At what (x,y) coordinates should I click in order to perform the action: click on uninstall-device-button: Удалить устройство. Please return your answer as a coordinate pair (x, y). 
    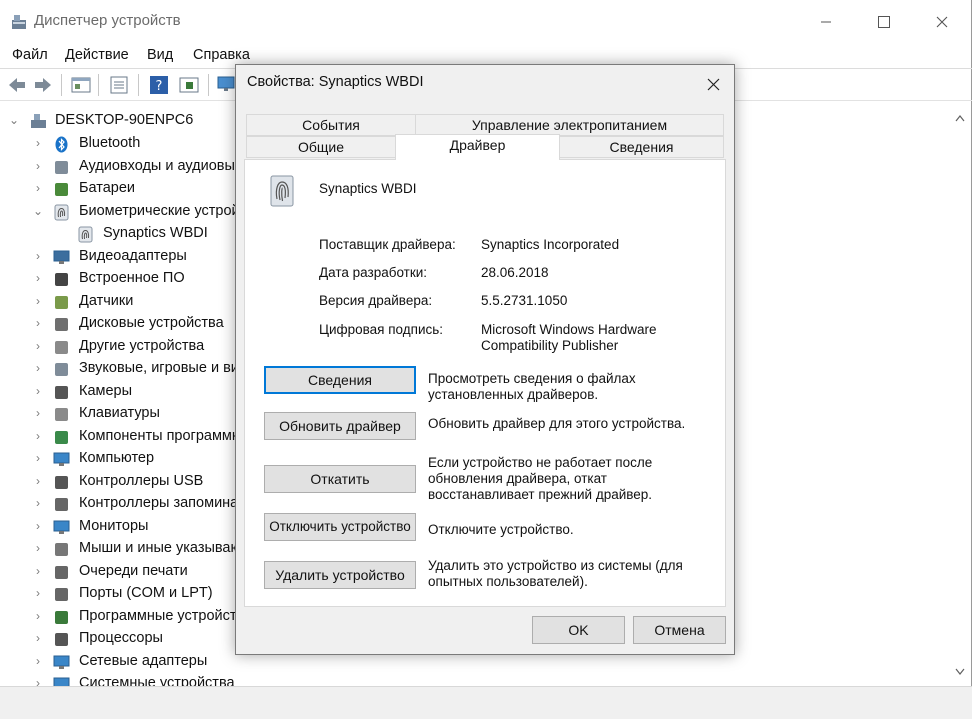
    Looking at the image, I should click on (340, 575).